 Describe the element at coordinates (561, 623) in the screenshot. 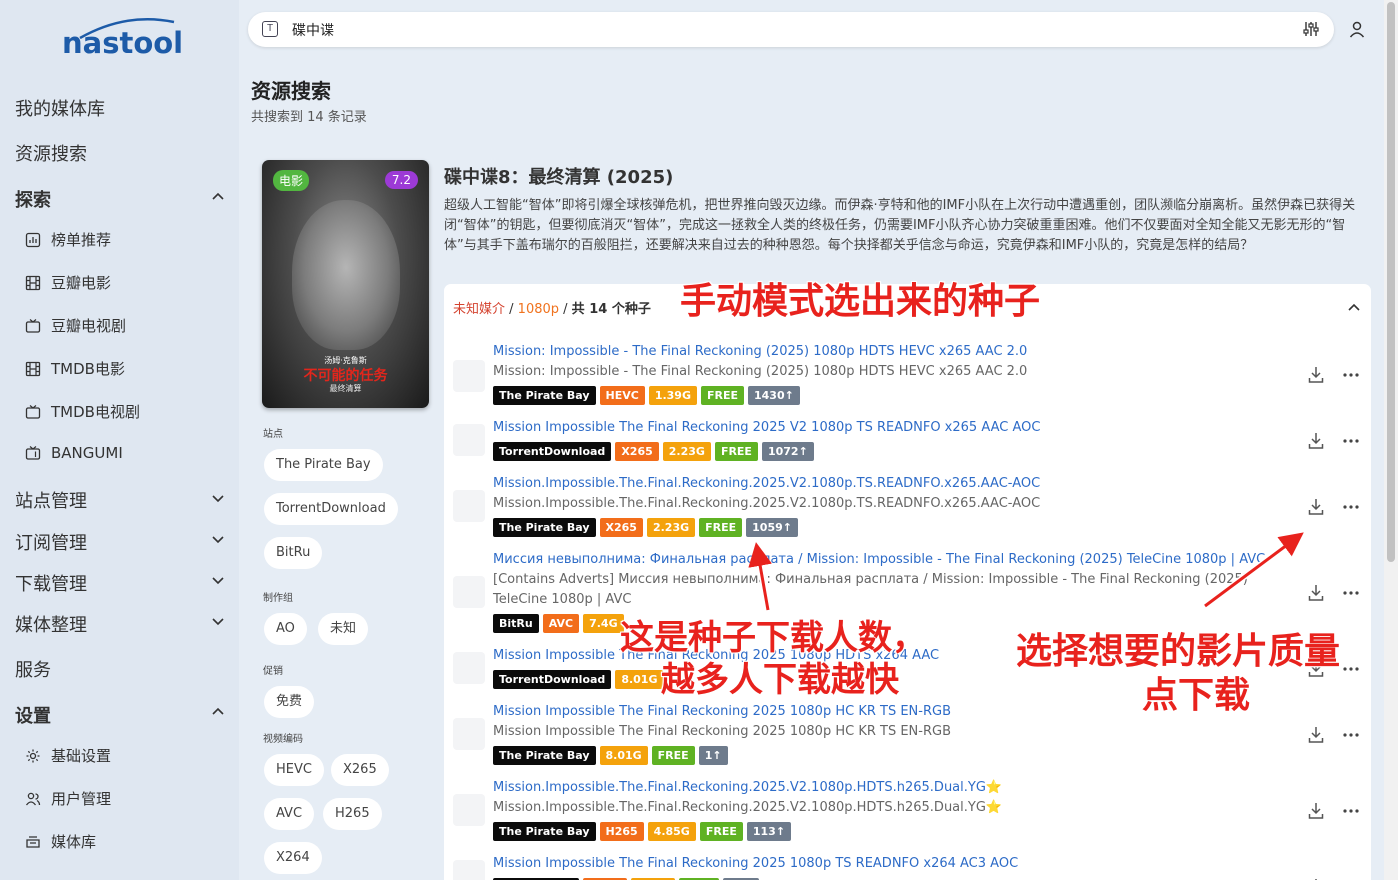

I see `codec-badge: AVC` at that location.